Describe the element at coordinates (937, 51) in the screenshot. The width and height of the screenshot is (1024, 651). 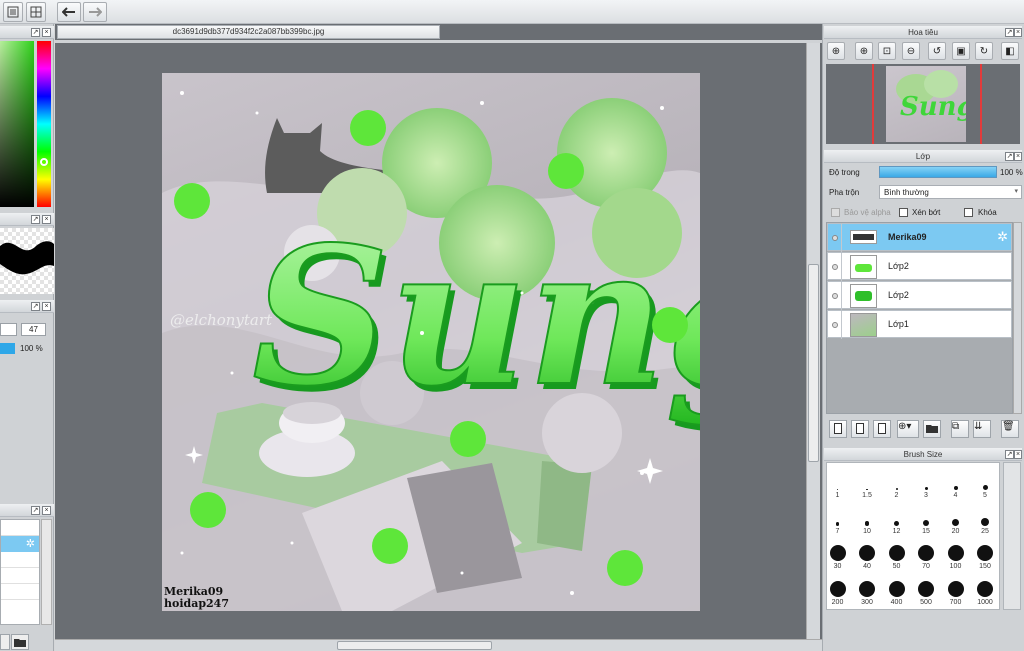
I see `rotate-left-button: ↺` at that location.